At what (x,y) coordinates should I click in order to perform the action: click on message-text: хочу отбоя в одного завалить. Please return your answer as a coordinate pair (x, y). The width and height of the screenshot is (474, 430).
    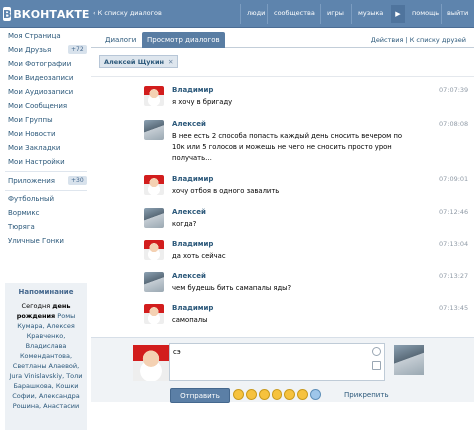
    Looking at the image, I should click on (226, 191).